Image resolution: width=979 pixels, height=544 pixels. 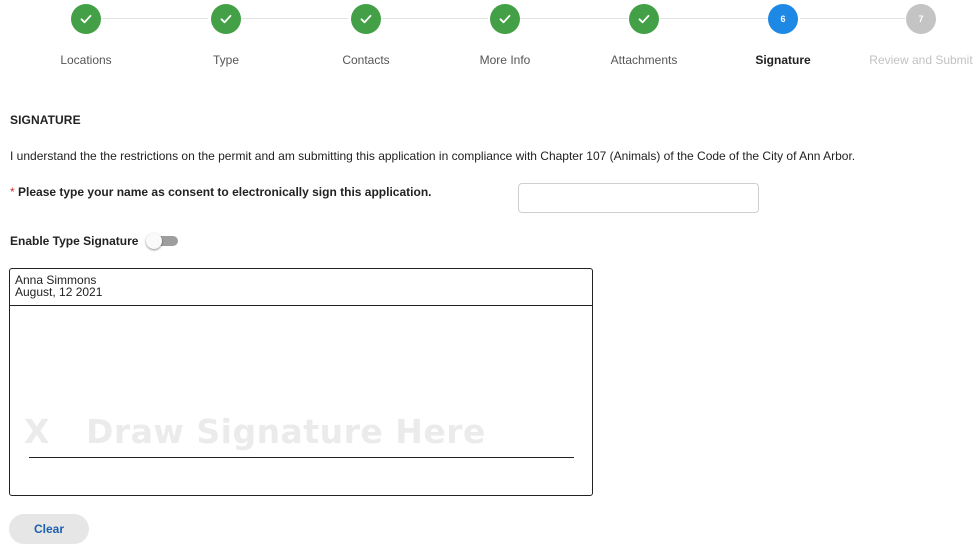 I want to click on step-number-badge: 6, so click(x=783, y=19).